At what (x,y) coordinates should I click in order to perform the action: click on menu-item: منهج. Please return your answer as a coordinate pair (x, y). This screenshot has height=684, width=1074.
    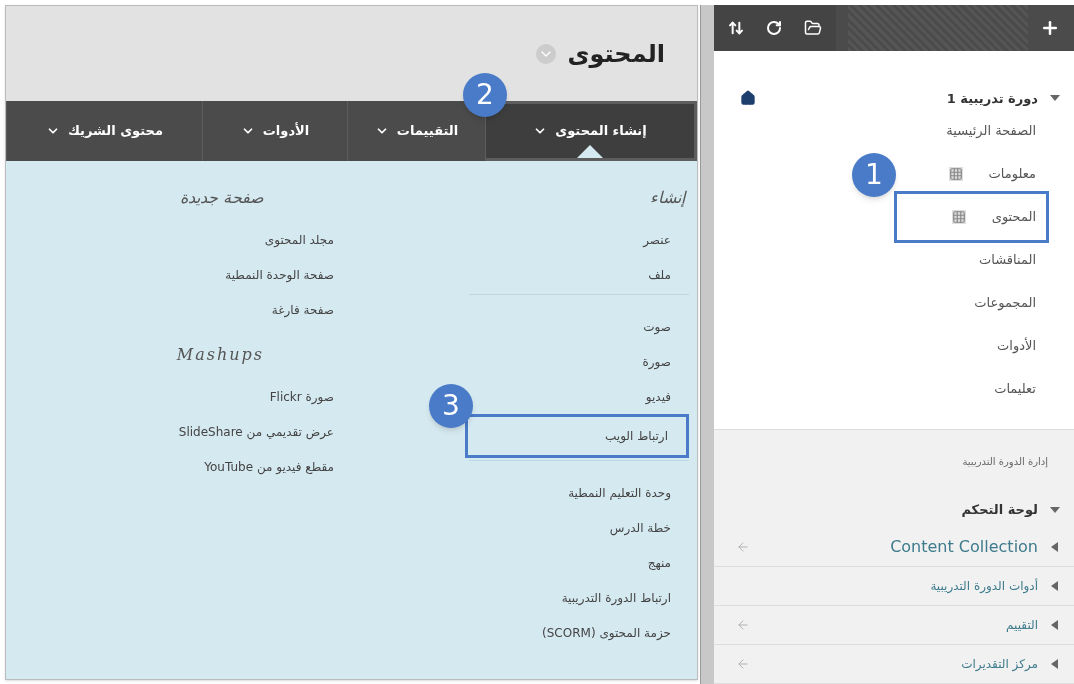
    Looking at the image, I should click on (579, 562).